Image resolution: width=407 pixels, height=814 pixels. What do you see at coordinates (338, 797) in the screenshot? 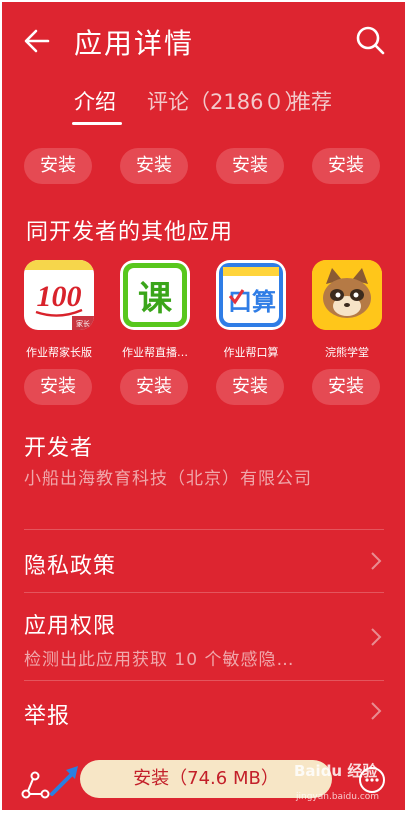
I see `baidu-watermark-url: jingyan.baidu.com` at bounding box center [338, 797].